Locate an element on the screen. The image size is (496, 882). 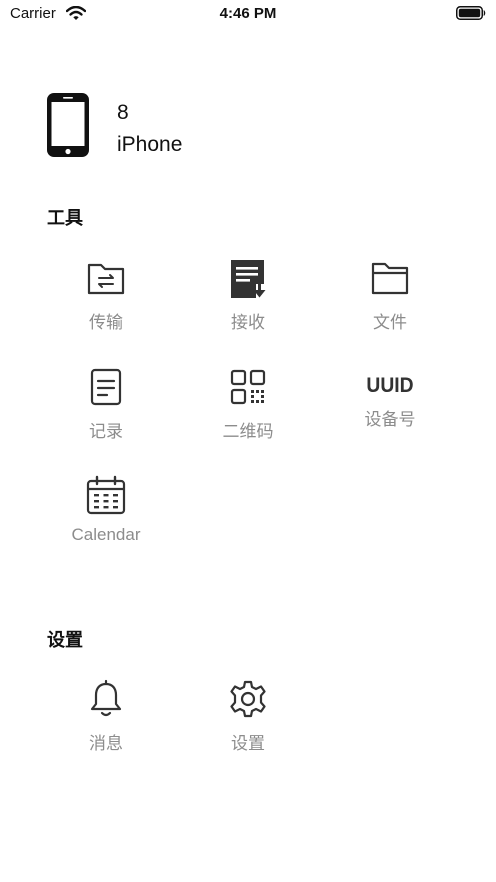
receive-document-icon is located at coordinates (248, 279).